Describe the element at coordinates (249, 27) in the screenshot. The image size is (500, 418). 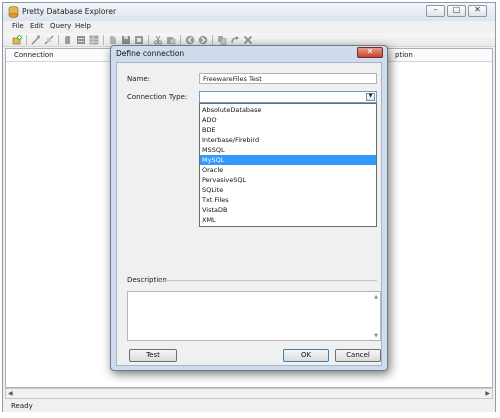
I see `menu-bar: File Edit Query Help` at that location.